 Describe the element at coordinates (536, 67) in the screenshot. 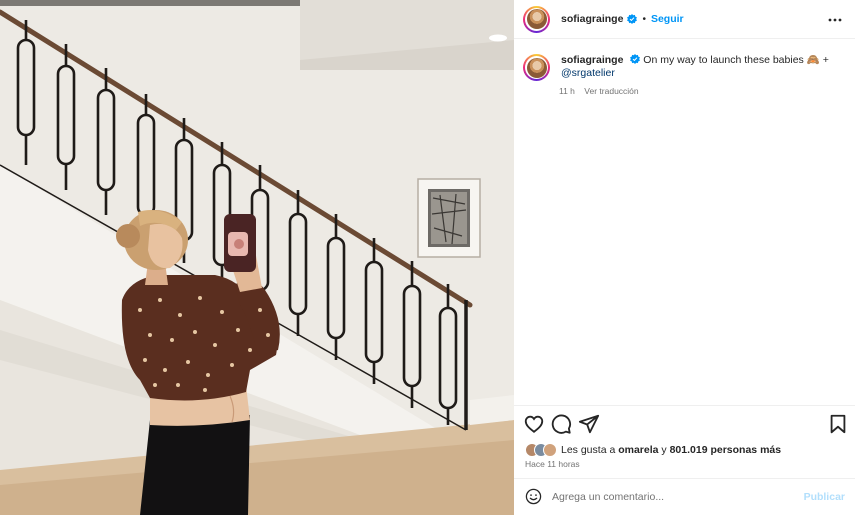

I see `caption-avatar` at that location.